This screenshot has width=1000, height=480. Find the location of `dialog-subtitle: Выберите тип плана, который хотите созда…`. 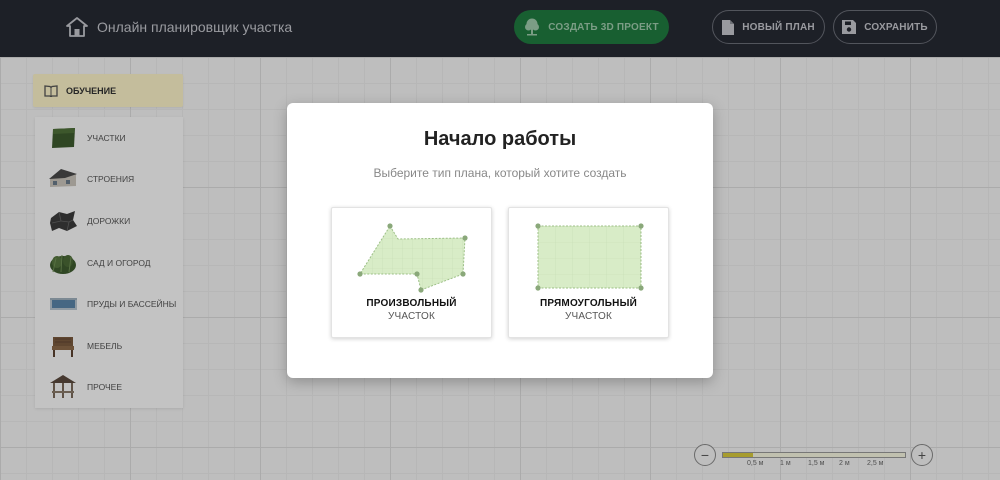

dialog-subtitle: Выберите тип плана, который хотите созда… is located at coordinates (500, 173).